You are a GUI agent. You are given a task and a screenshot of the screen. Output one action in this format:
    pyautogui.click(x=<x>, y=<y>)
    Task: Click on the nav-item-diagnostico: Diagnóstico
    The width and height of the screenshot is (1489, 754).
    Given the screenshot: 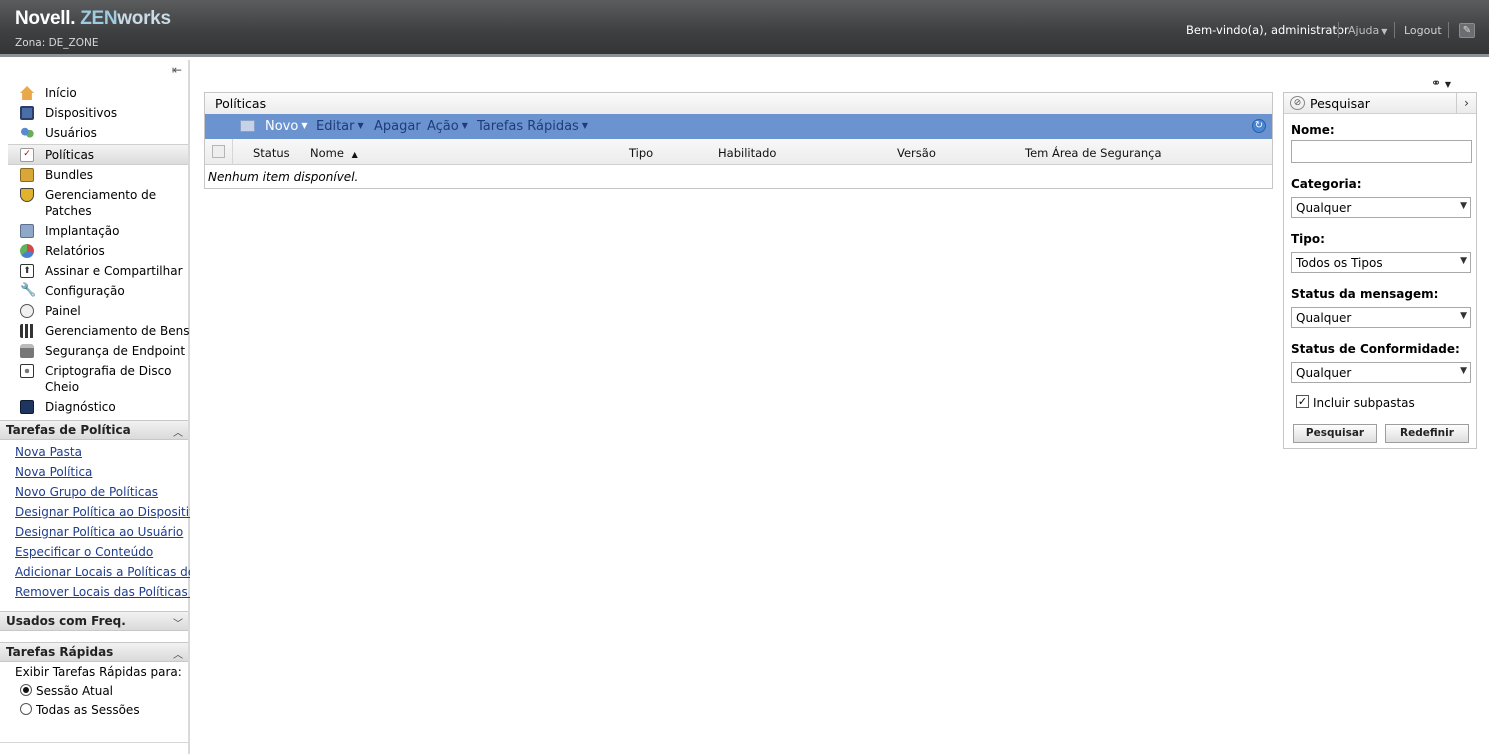 What is the action you would take?
    pyautogui.click(x=94, y=407)
    